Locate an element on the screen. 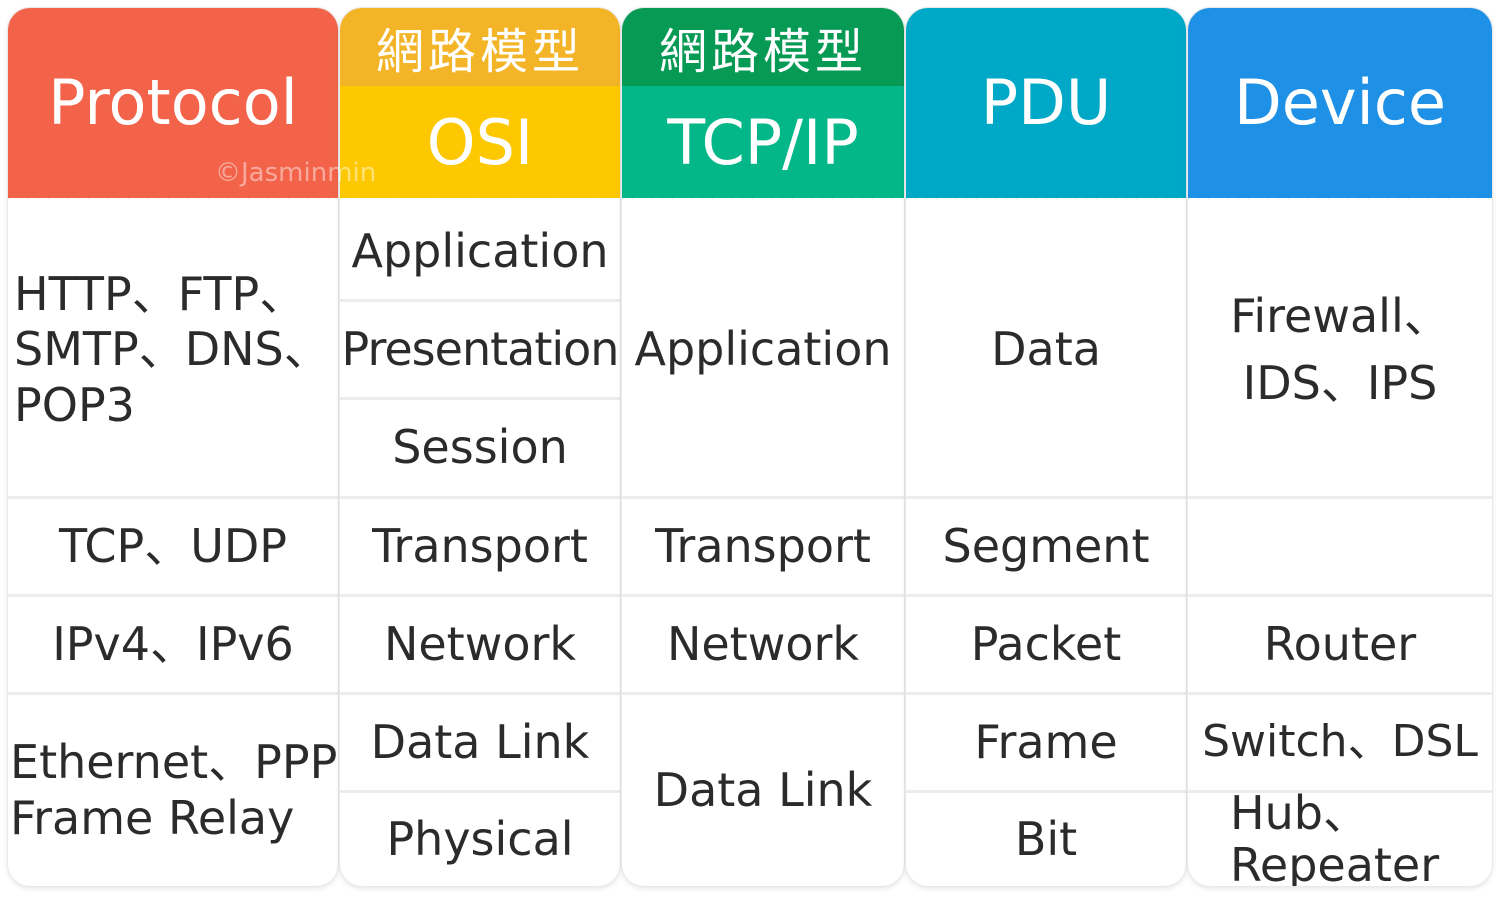  protocol-header-label: Protocol is located at coordinates (173, 102).